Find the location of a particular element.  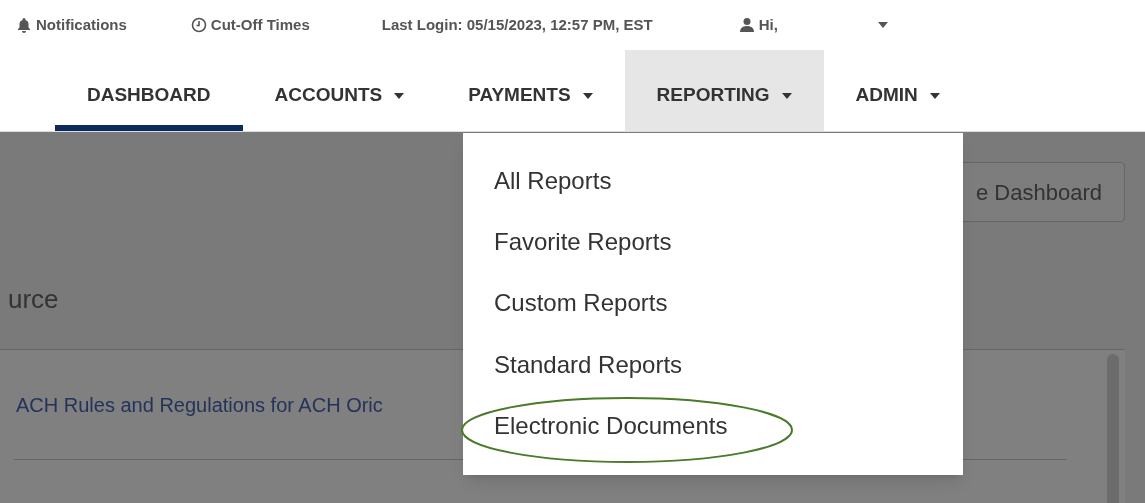

menu-item: All Reports is located at coordinates (553, 181).